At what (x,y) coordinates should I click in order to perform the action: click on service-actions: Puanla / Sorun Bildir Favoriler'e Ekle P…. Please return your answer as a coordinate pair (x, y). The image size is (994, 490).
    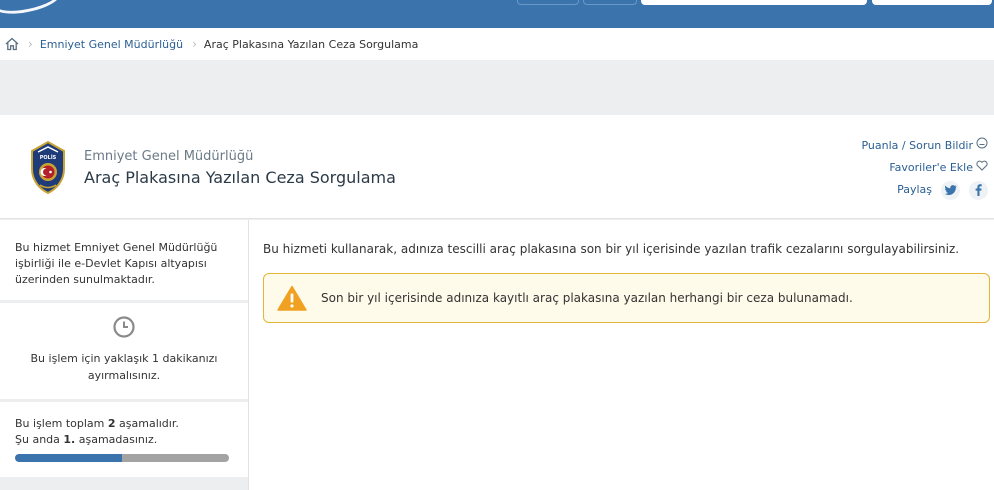
    Looking at the image, I should click on (924, 168).